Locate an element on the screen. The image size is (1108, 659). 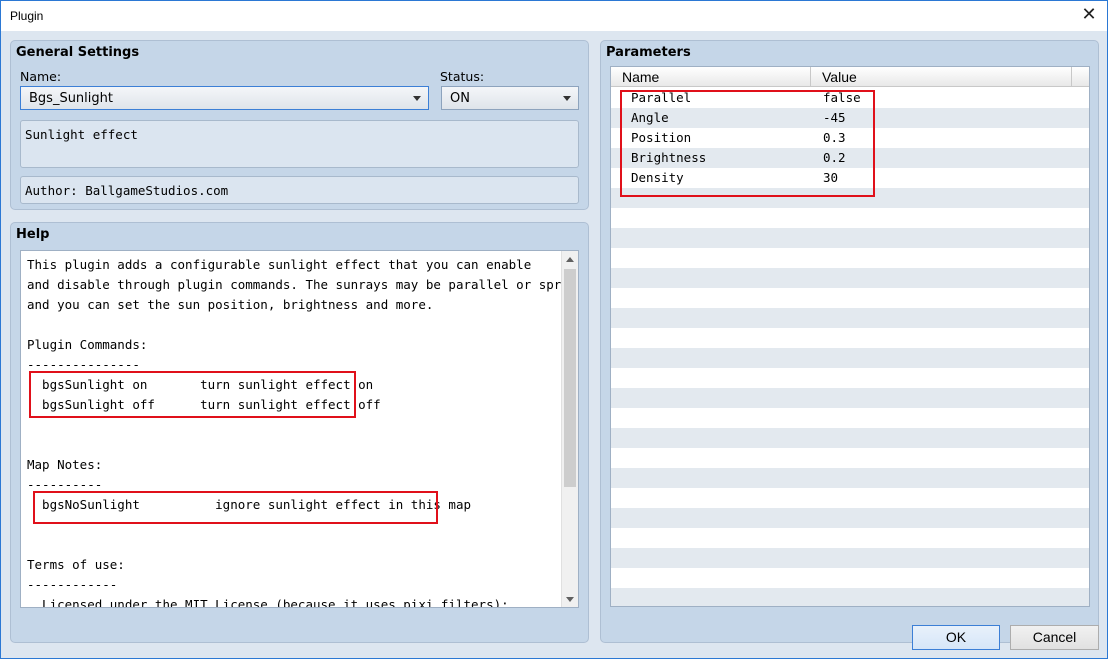
name-label: Name: is located at coordinates (41, 76).